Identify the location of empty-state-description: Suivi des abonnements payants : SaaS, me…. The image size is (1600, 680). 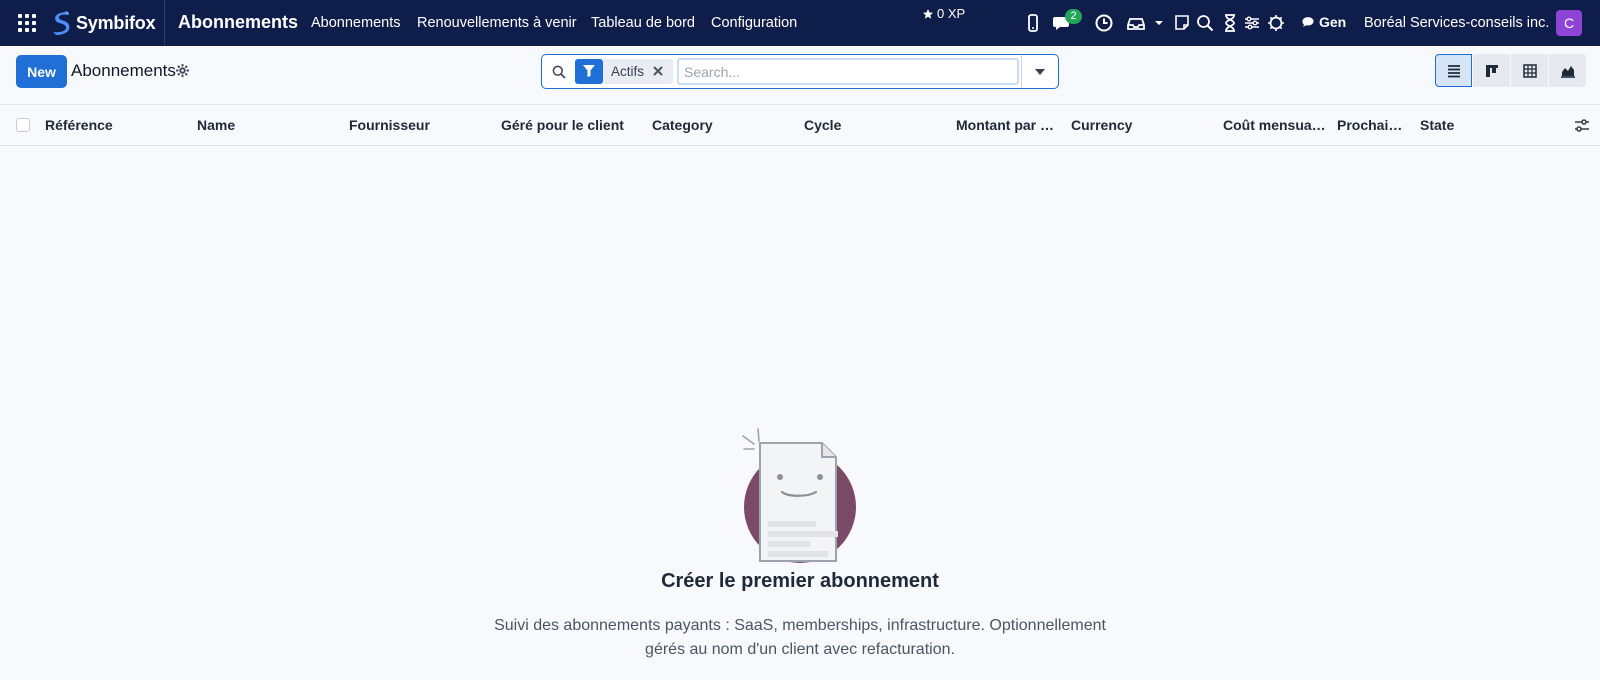
(800, 637).